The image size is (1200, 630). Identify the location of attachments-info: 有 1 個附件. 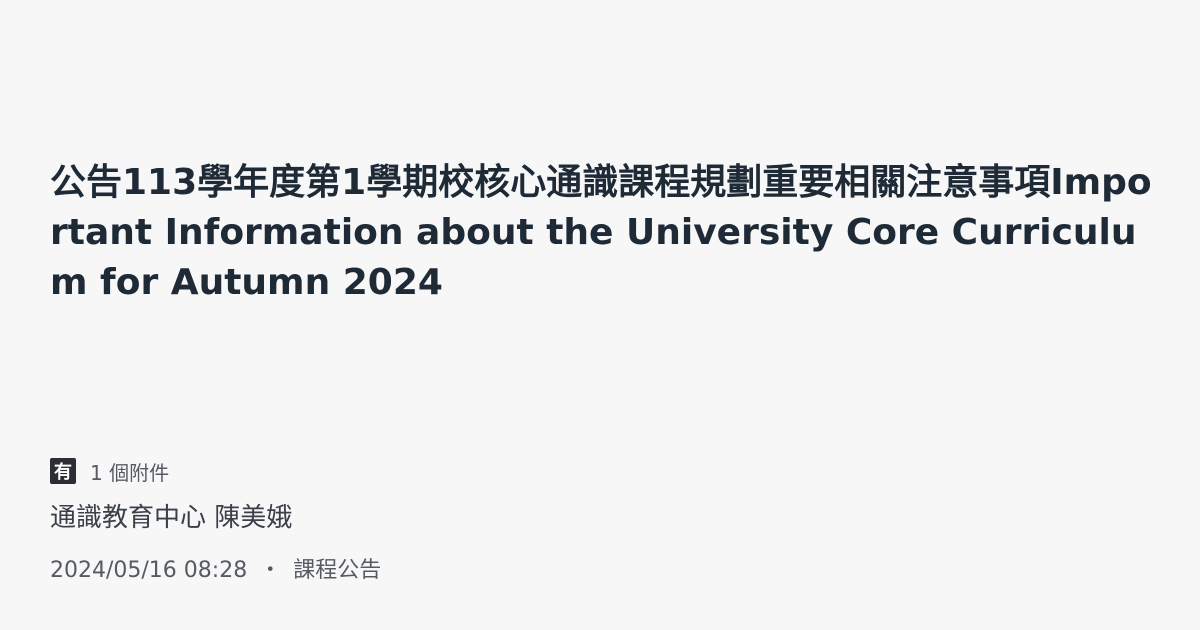
(109, 471).